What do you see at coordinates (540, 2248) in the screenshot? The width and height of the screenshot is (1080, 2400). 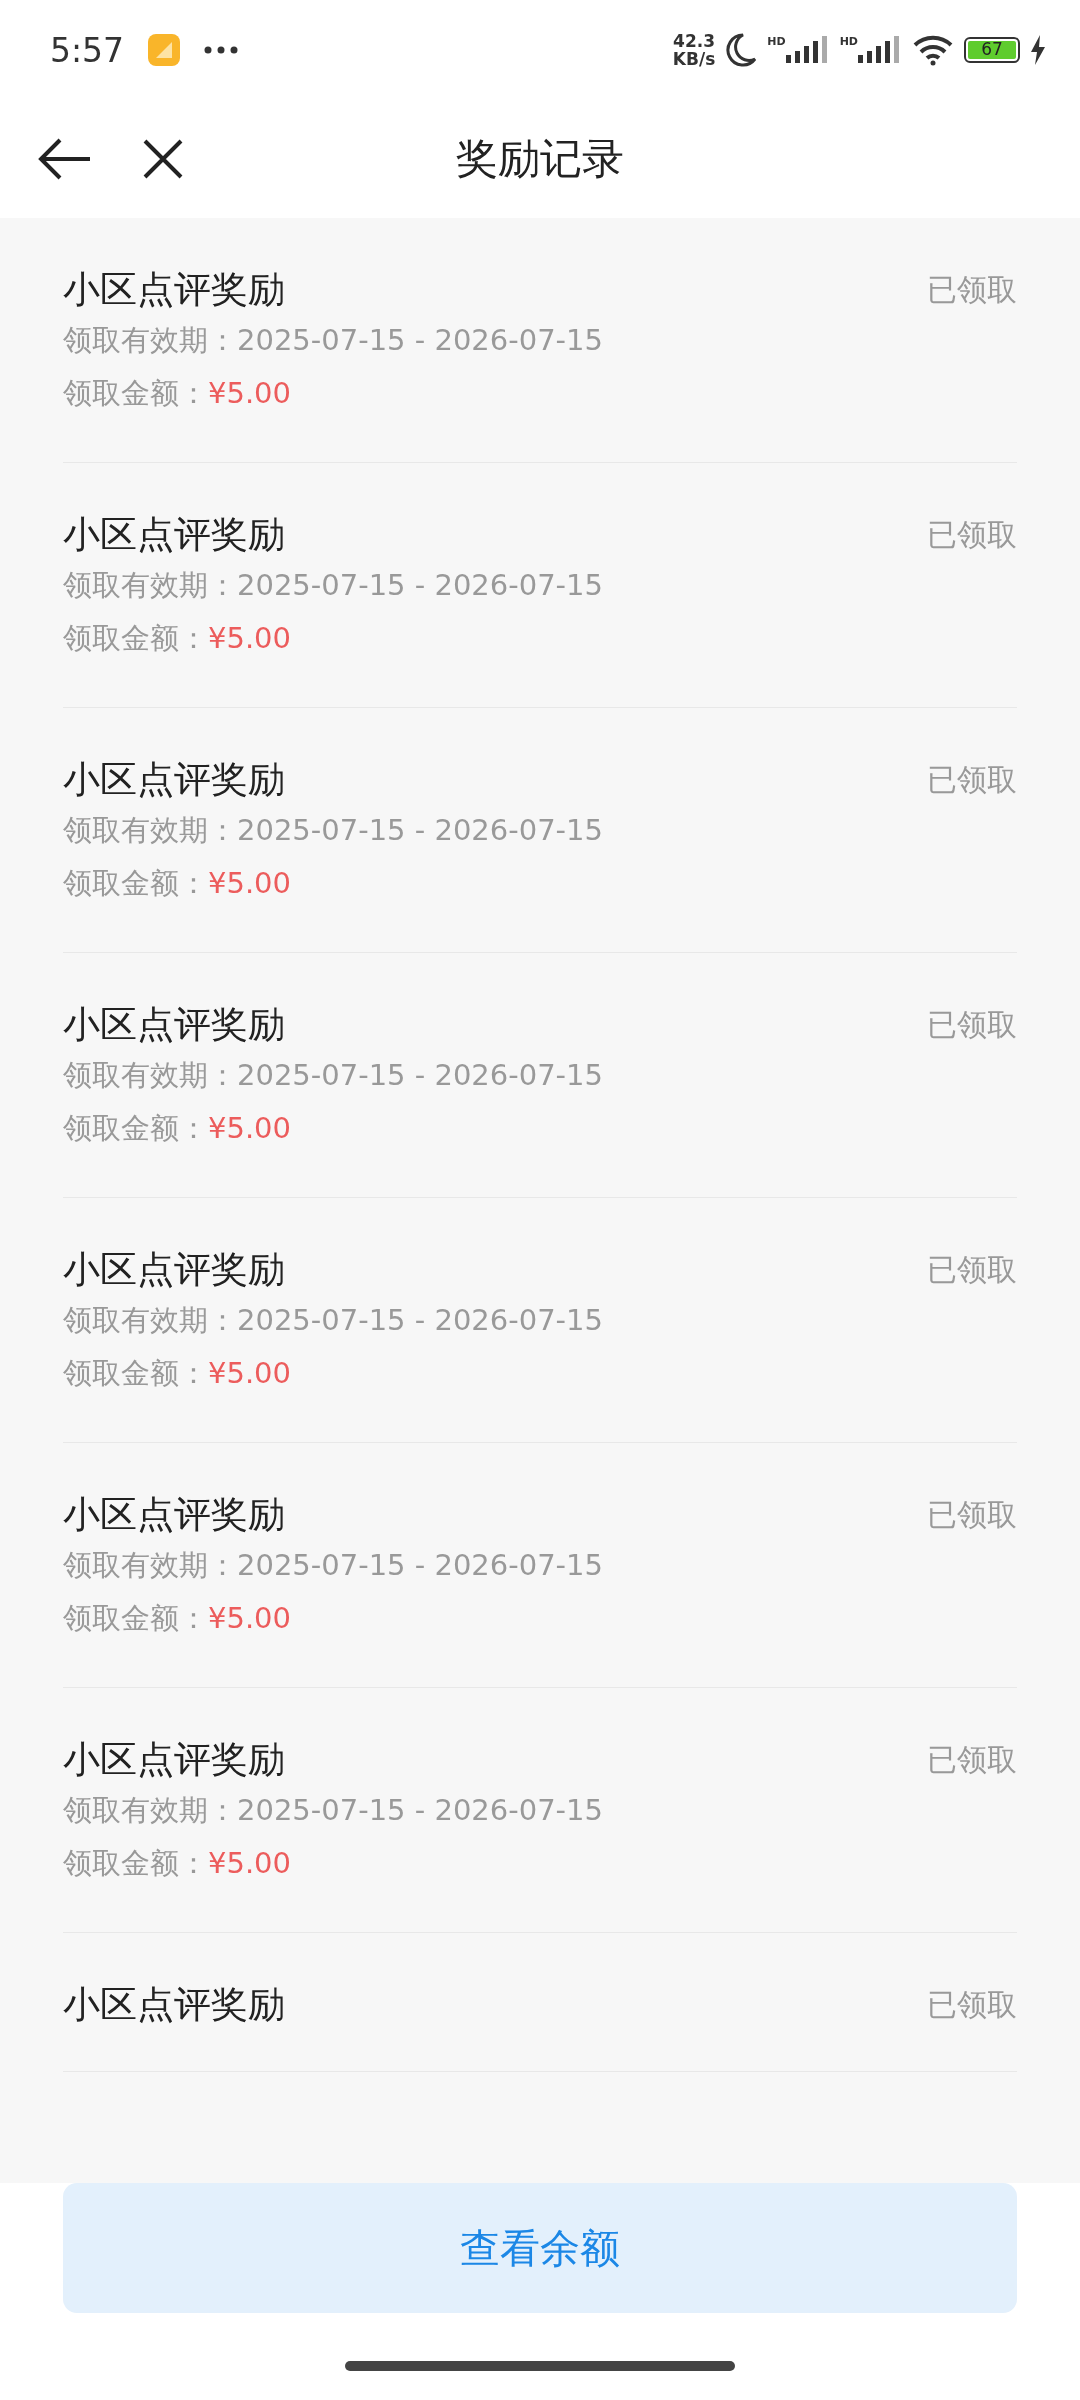 I see `view-balance-button: 查看余额` at bounding box center [540, 2248].